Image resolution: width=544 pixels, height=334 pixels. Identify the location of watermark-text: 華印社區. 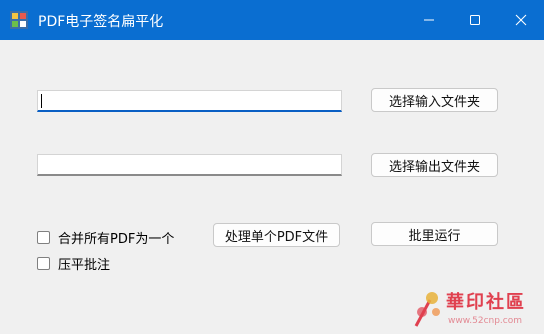
(486, 302).